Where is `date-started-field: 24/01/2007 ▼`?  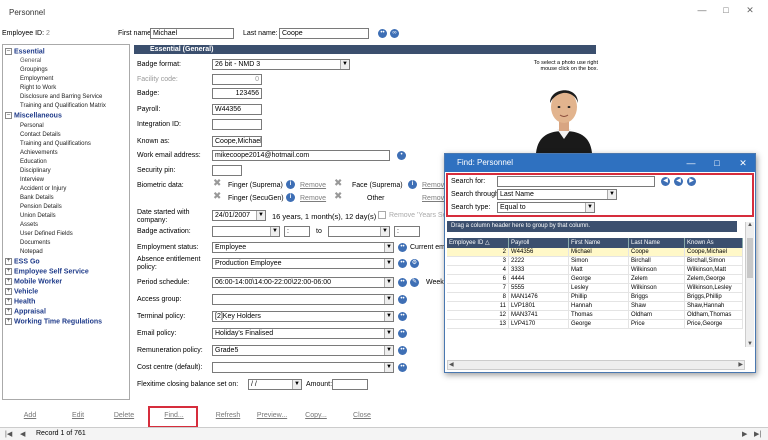 date-started-field: 24/01/2007 ▼ is located at coordinates (239, 215).